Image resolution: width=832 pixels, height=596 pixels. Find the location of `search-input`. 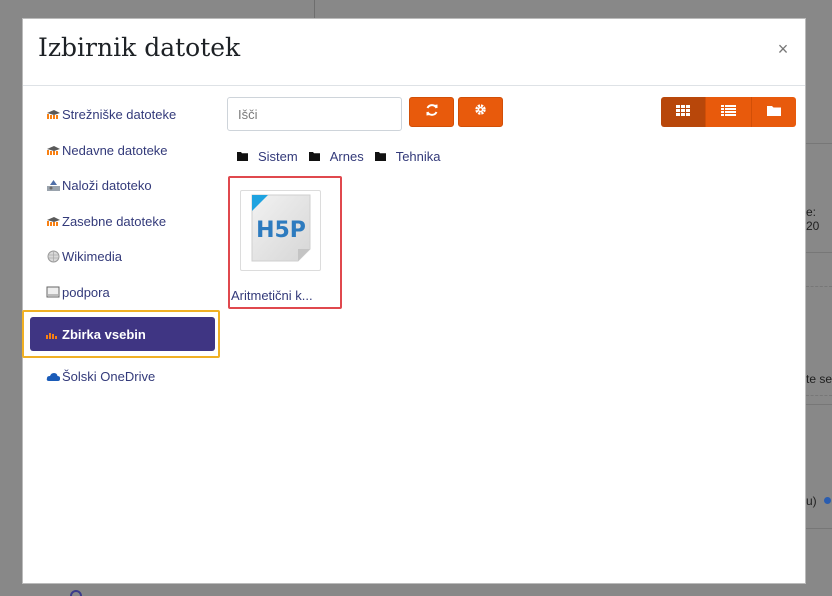

search-input is located at coordinates (314, 114).